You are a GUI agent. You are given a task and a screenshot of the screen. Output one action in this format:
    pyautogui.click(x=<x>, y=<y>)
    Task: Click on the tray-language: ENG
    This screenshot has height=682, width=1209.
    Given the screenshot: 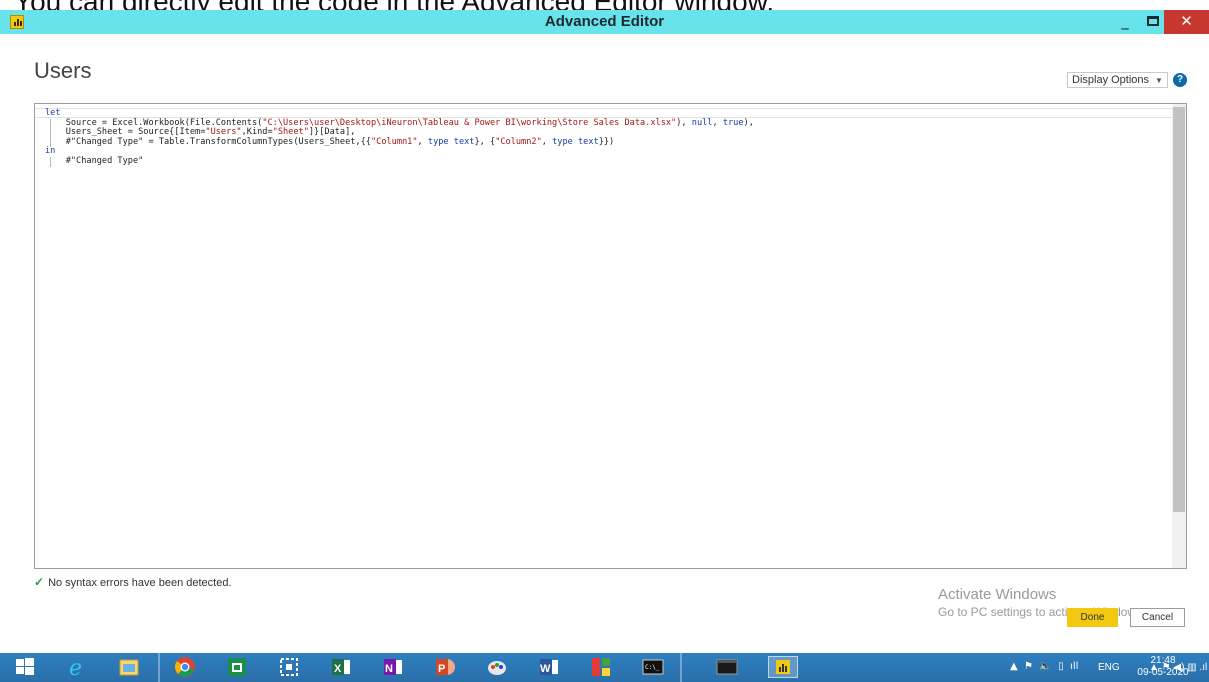 What is the action you would take?
    pyautogui.click(x=1109, y=667)
    